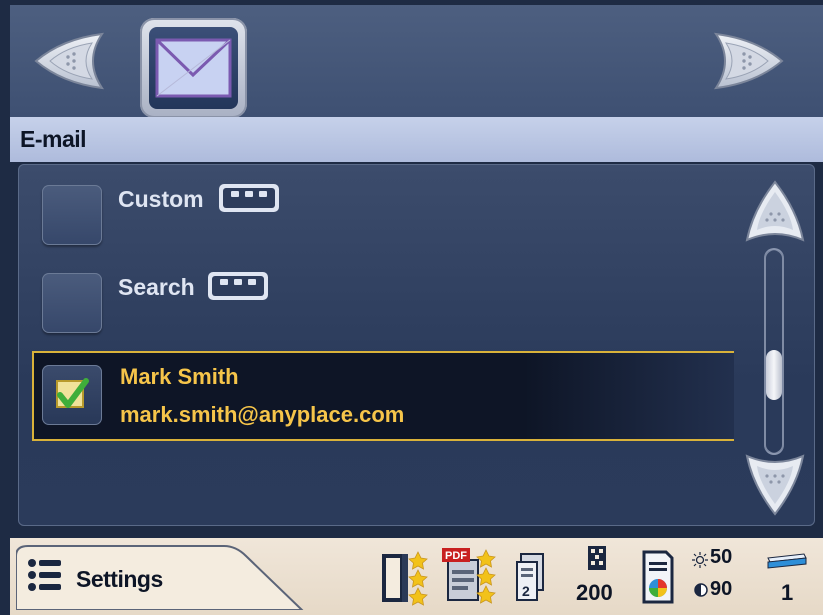 The height and width of the screenshot is (615, 823). What do you see at coordinates (658, 577) in the screenshot?
I see `color-document-icon` at bounding box center [658, 577].